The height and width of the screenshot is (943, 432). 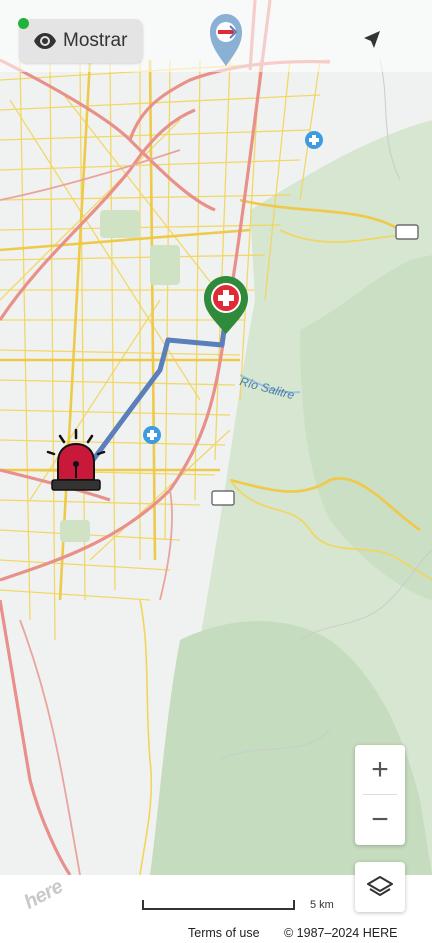 I want to click on copyright-text: © 1987–2024 HERE, so click(x=341, y=933).